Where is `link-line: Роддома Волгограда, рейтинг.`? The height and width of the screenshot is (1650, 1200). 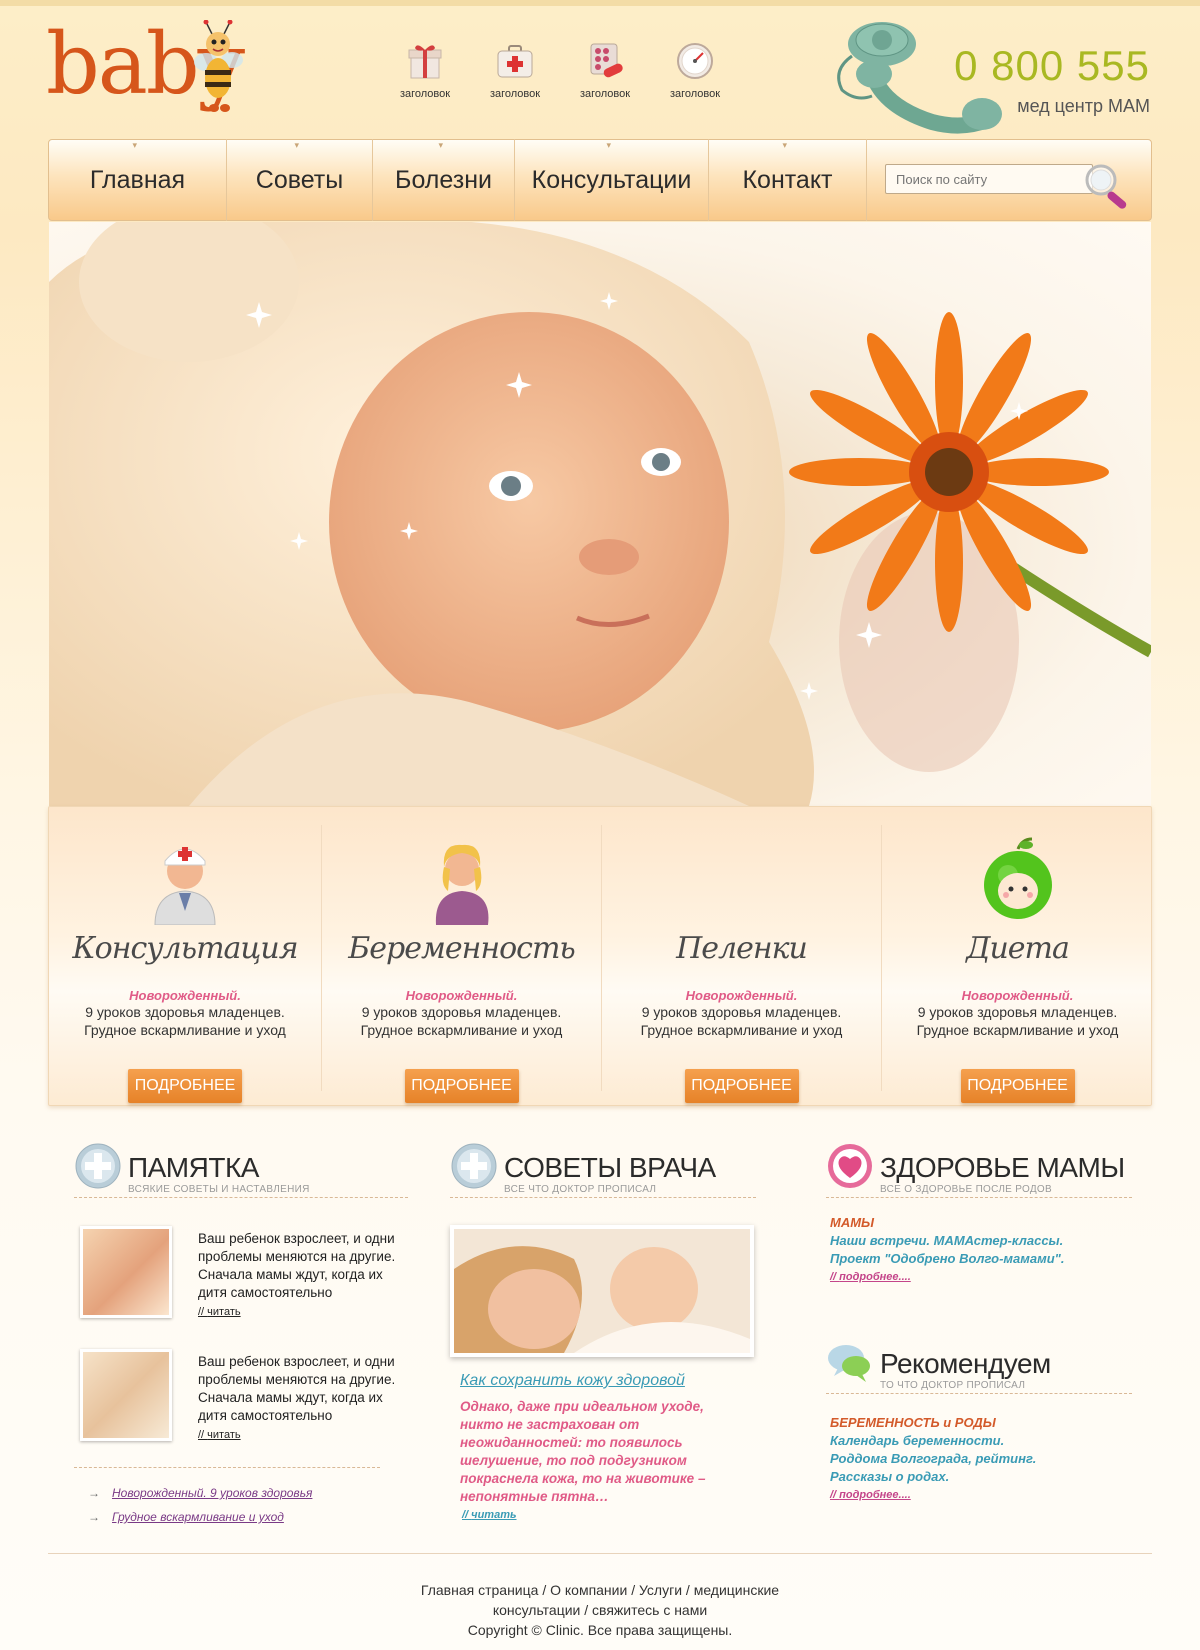
link-line: Роддома Волгограда, рейтинг. is located at coordinates (933, 1459).